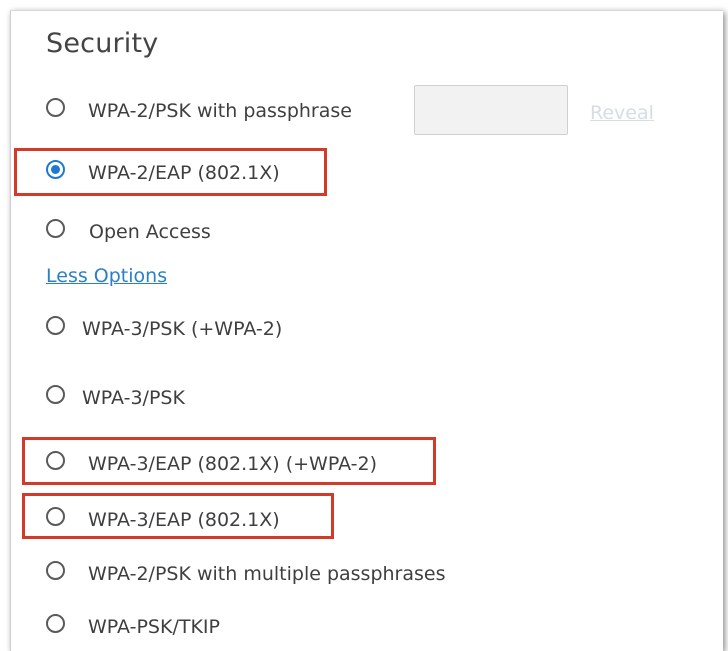  What do you see at coordinates (170, 172) in the screenshot?
I see `highlight-box-wpa2-eap` at bounding box center [170, 172].